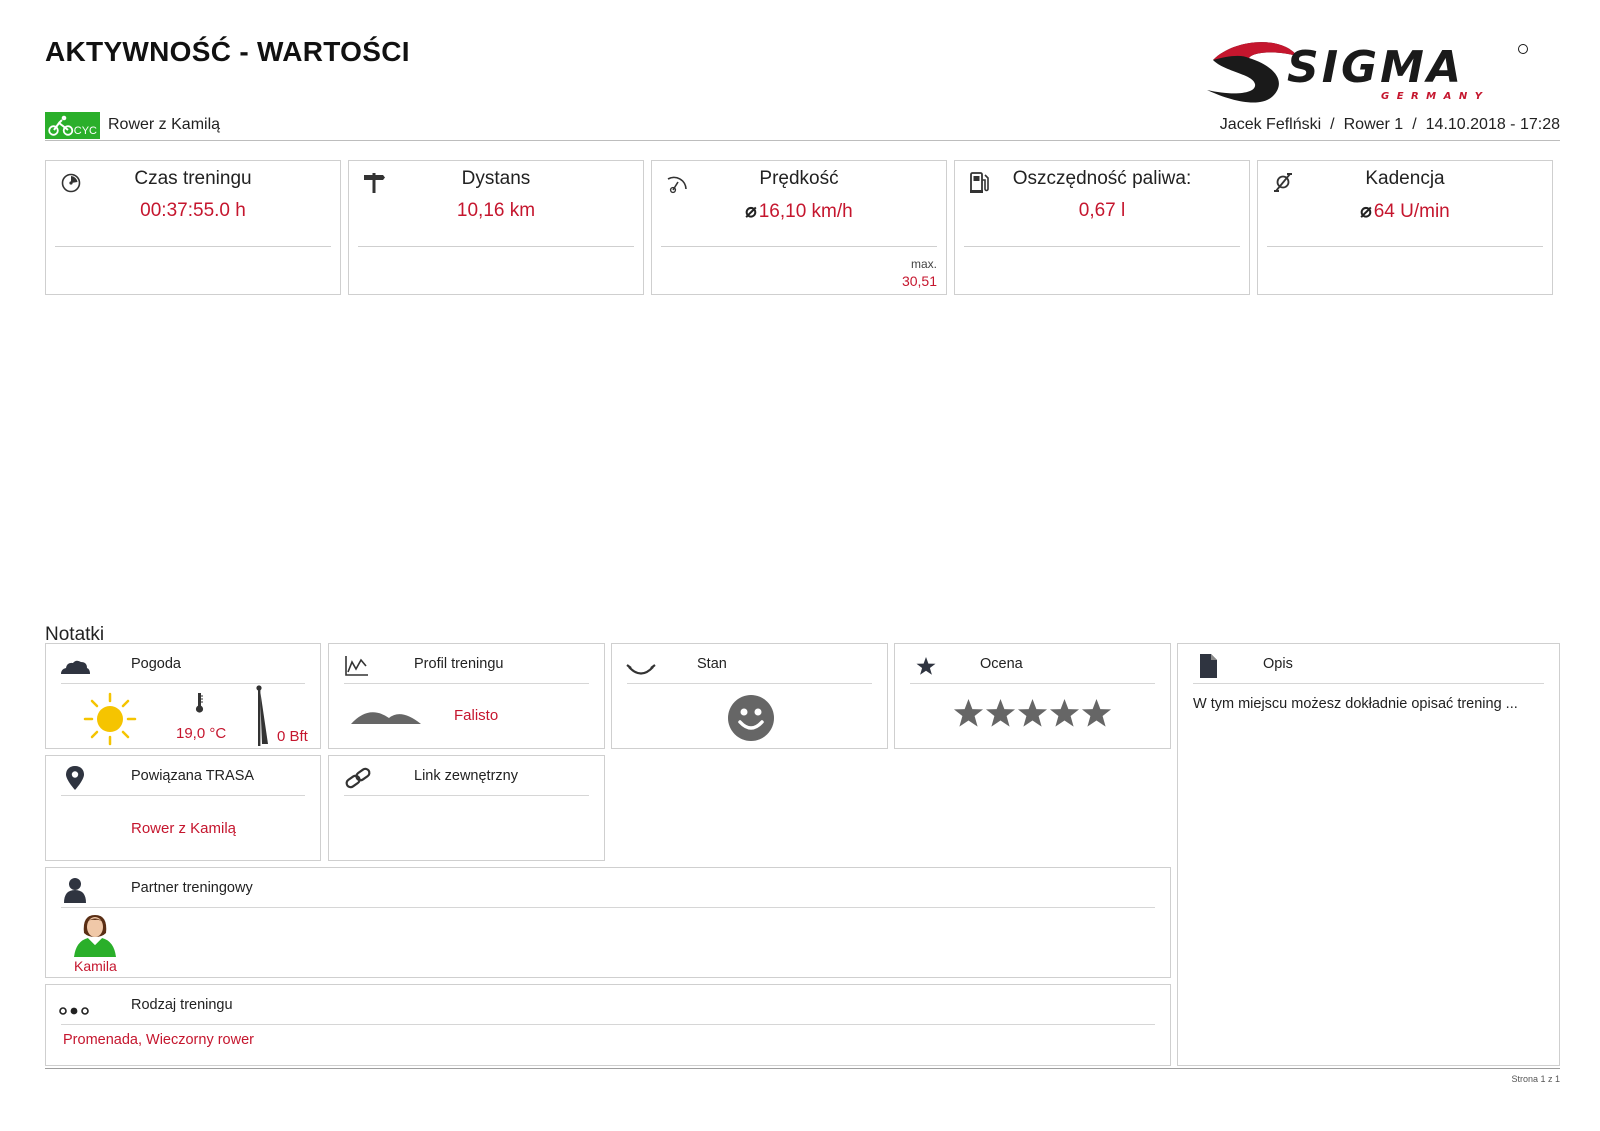 The height and width of the screenshot is (1131, 1600). What do you see at coordinates (1001, 664) in the screenshot?
I see `card-label: Ocena` at bounding box center [1001, 664].